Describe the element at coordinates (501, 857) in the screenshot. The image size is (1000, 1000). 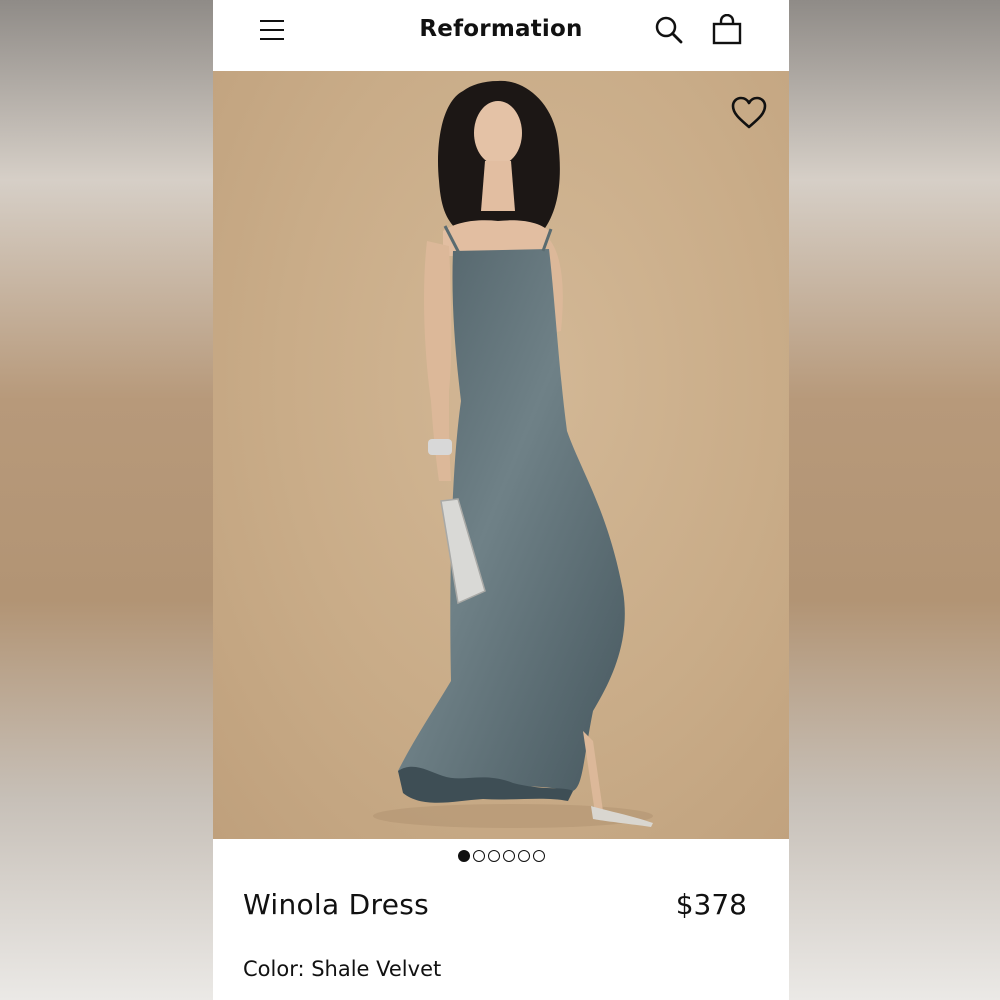
I see `image-carousel-dots` at that location.